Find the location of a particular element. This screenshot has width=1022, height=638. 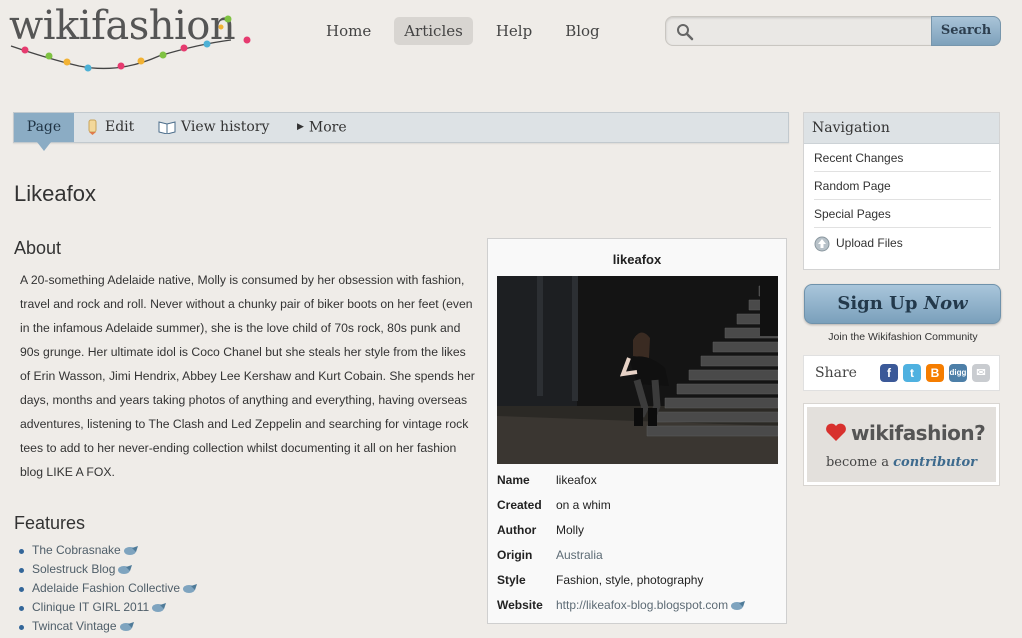

list-item: Solestruck Blog is located at coordinates (108, 569).